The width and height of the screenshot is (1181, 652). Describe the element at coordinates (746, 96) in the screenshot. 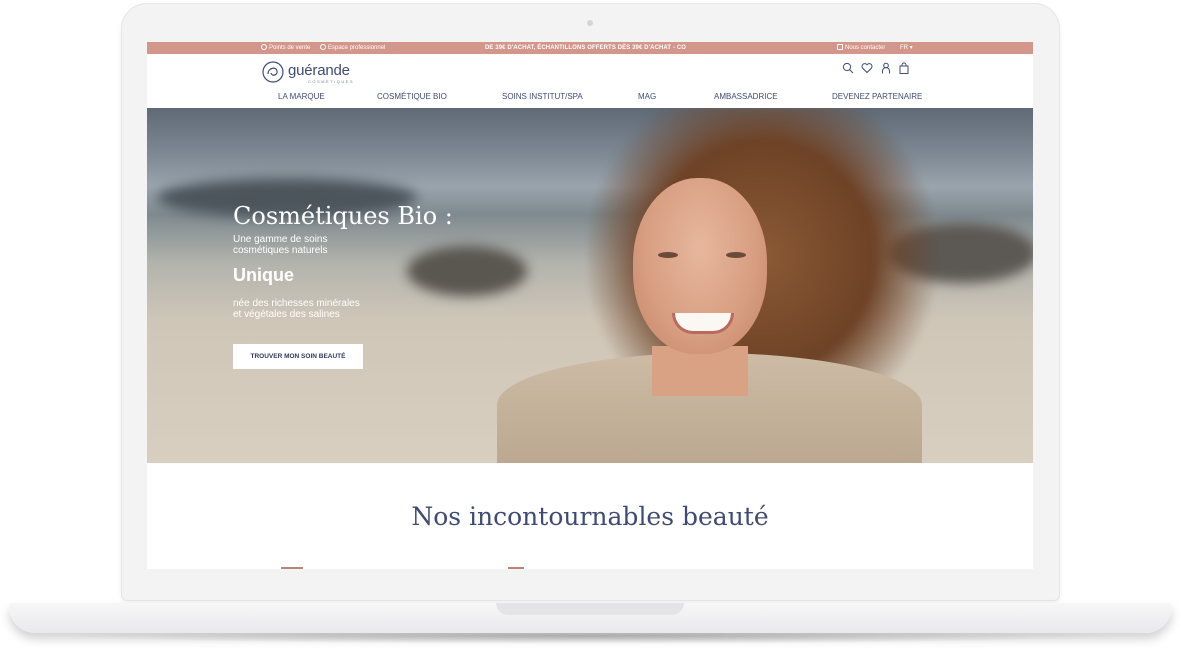

I see `nav-item-ambassadrice: AMBASSADRICE` at that location.